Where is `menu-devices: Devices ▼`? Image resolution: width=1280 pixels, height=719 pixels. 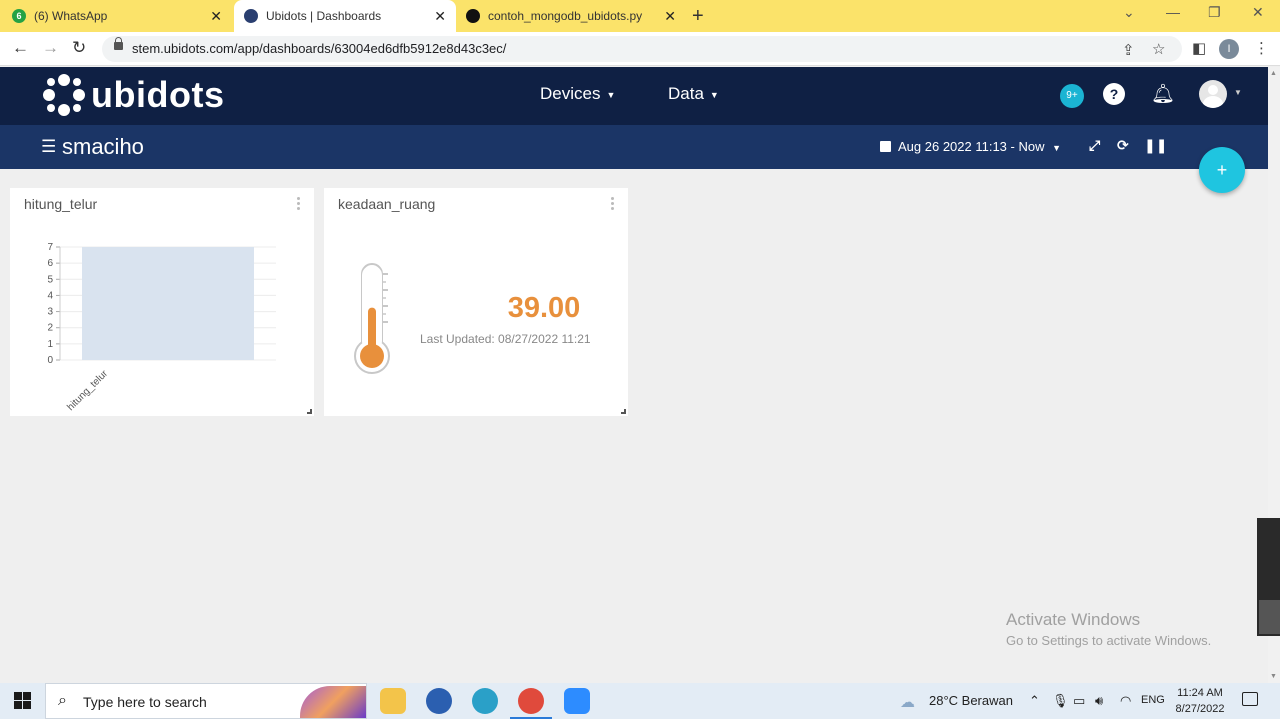
menu-devices: Devices ▼ is located at coordinates (577, 94).